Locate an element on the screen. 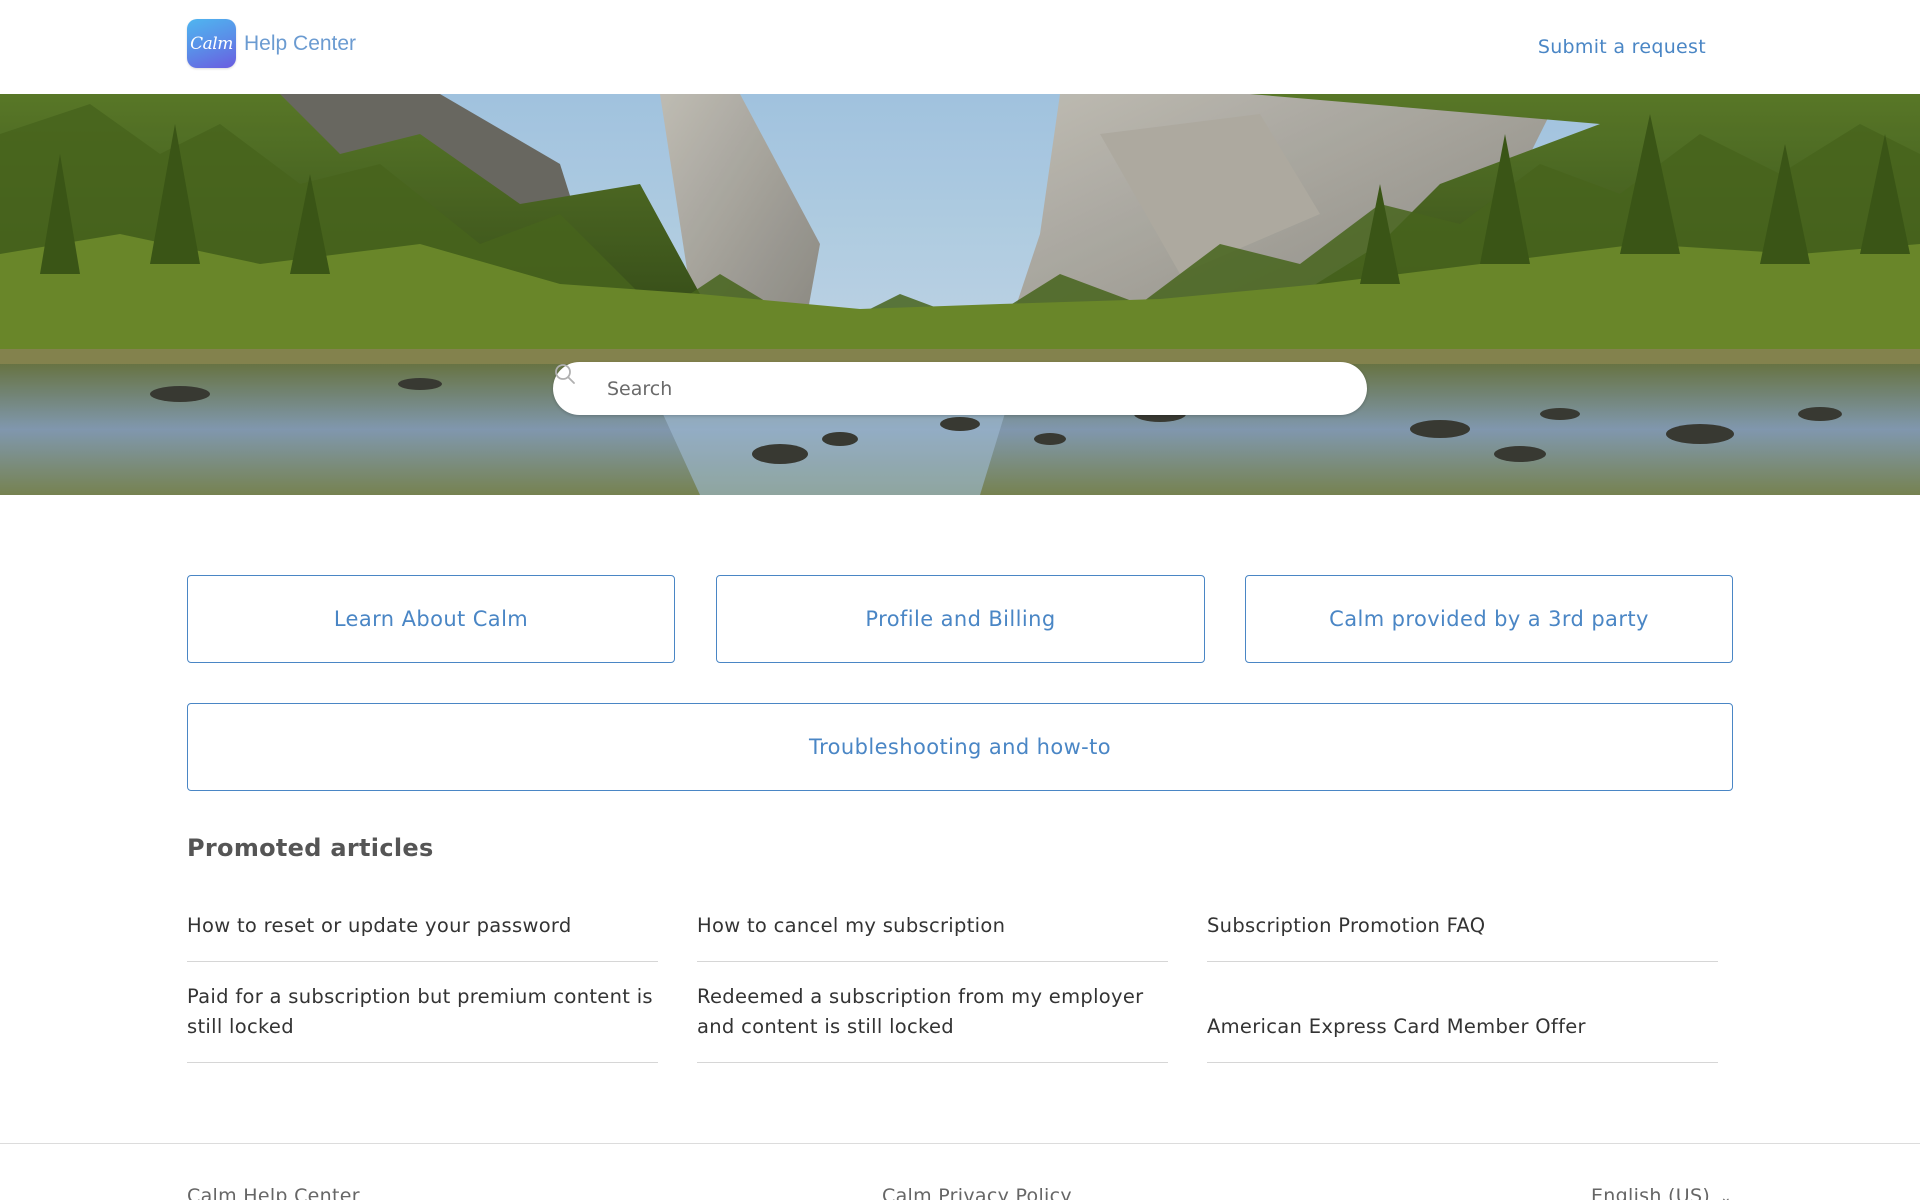 The image size is (1920, 1200). search-bar is located at coordinates (960, 388).